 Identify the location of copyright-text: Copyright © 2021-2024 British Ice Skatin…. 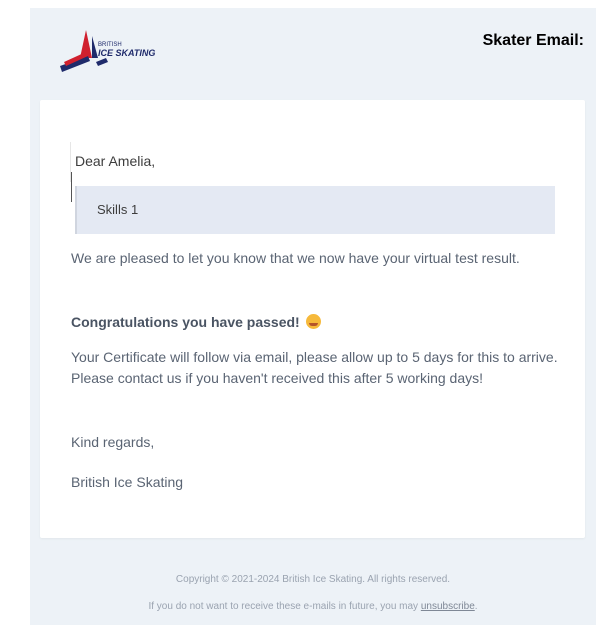
(313, 579).